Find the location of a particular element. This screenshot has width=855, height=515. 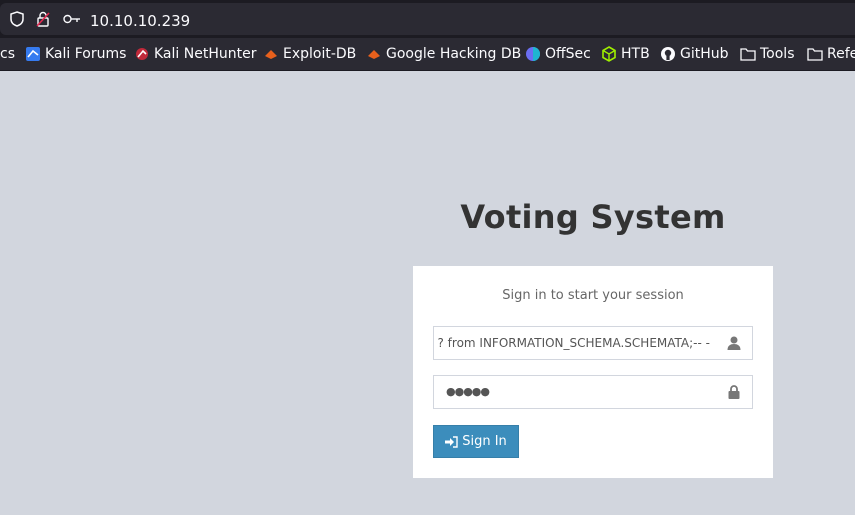

username-field: ? from INFORMATION_SCHEMA.SCHEMATA;-- - is located at coordinates (593, 343).